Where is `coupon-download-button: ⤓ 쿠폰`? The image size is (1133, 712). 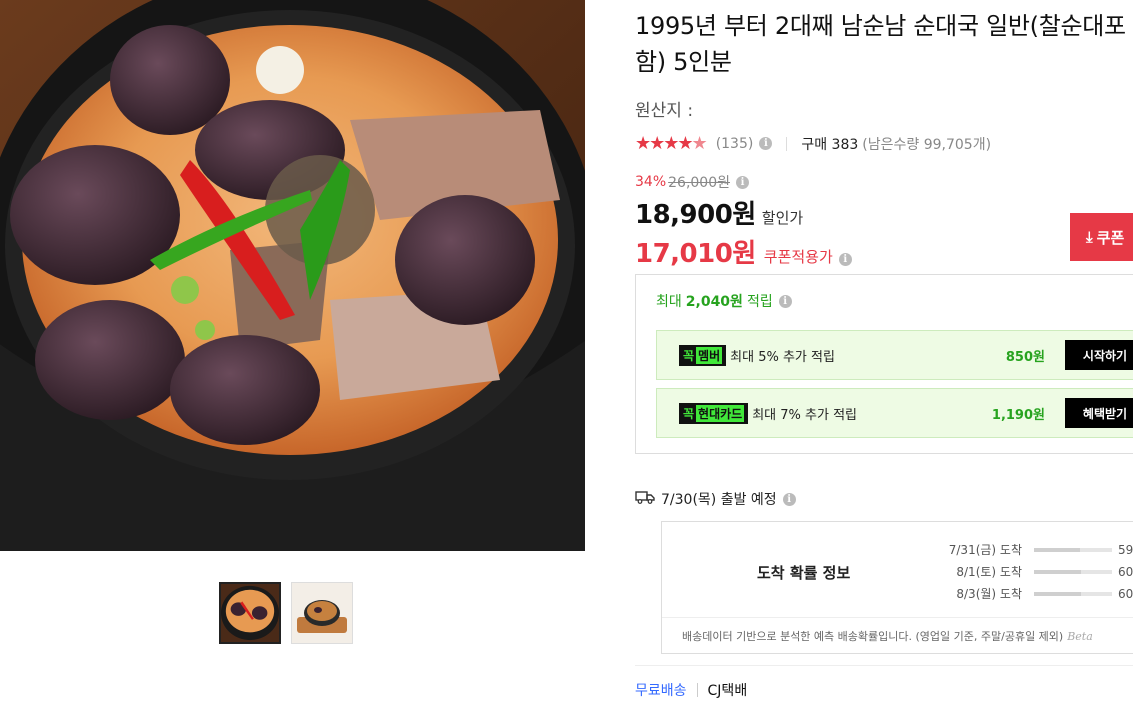
coupon-download-button: ⤓ 쿠폰 is located at coordinates (1101, 237).